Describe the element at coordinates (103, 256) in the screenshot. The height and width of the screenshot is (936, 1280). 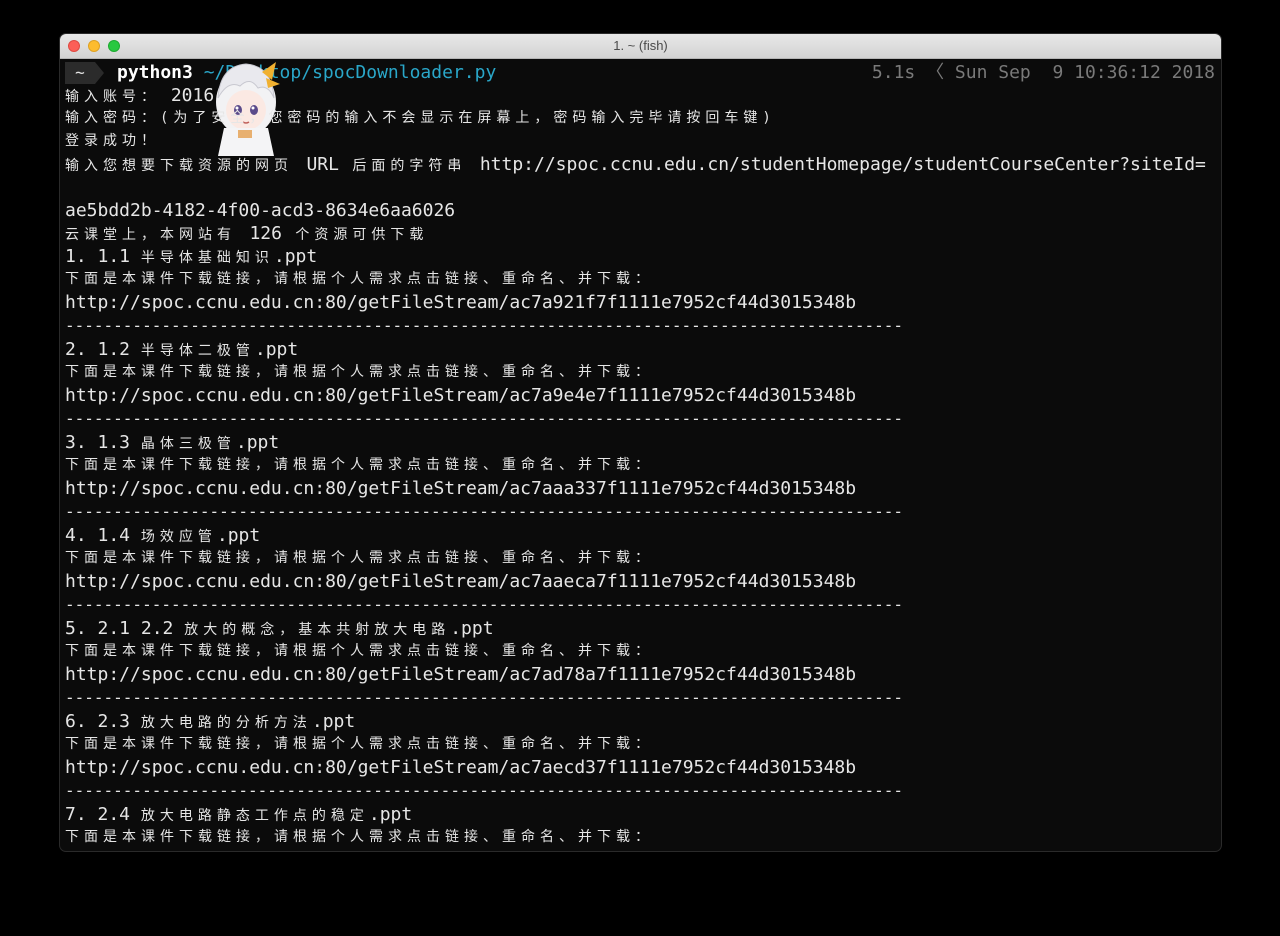
I see `entry-number: 1. 1.1` at that location.